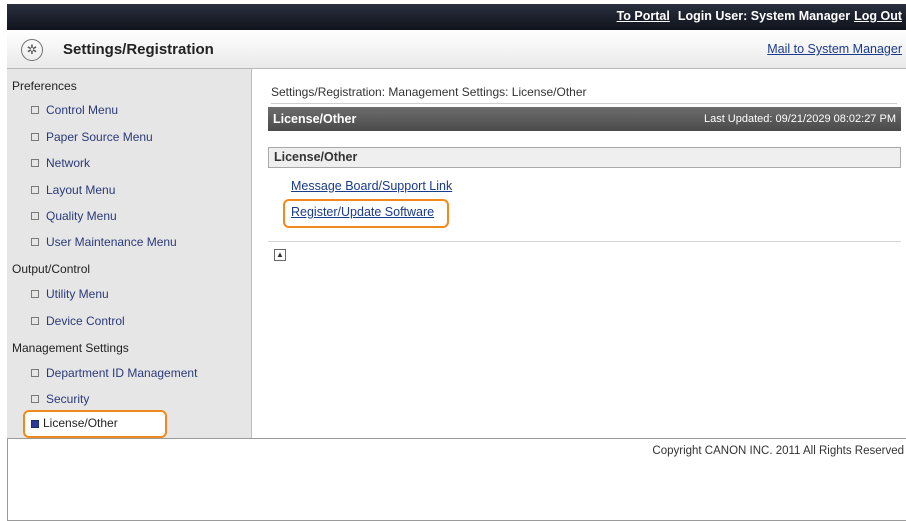 Image resolution: width=906 pixels, height=521 pixels. What do you see at coordinates (878, 16) in the screenshot?
I see `logout-link: Log Out` at bounding box center [878, 16].